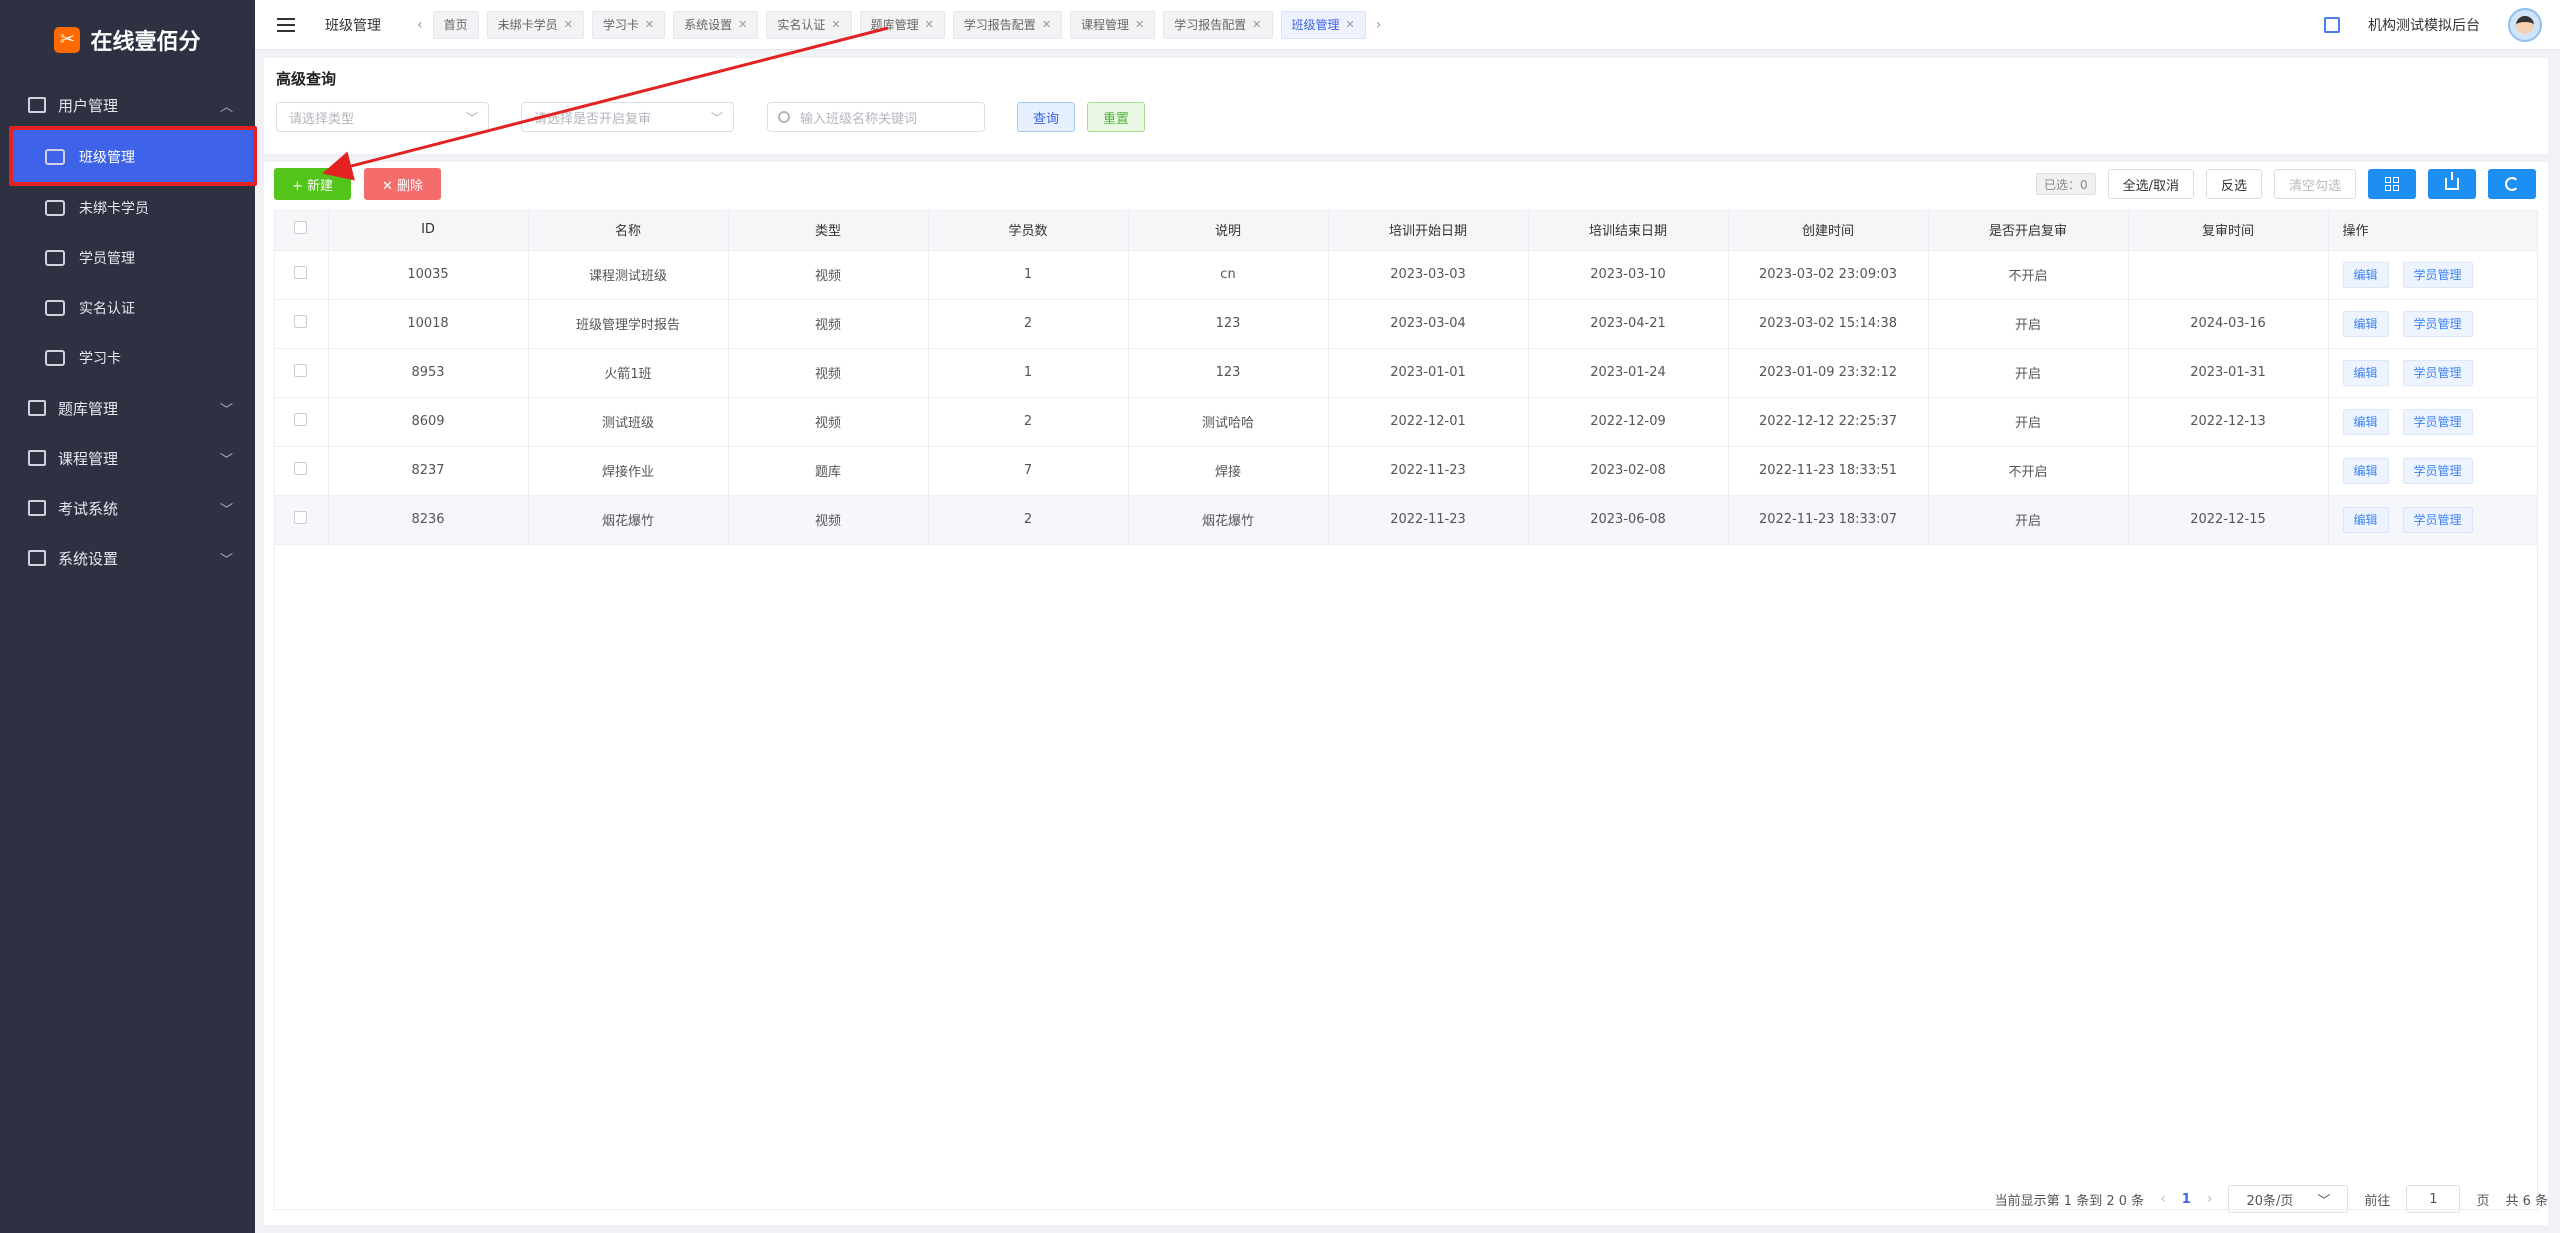 Image resolution: width=2560 pixels, height=1233 pixels. Describe the element at coordinates (127, 308) in the screenshot. I see `sidebar-item-real-name-auth: 实名认证` at that location.